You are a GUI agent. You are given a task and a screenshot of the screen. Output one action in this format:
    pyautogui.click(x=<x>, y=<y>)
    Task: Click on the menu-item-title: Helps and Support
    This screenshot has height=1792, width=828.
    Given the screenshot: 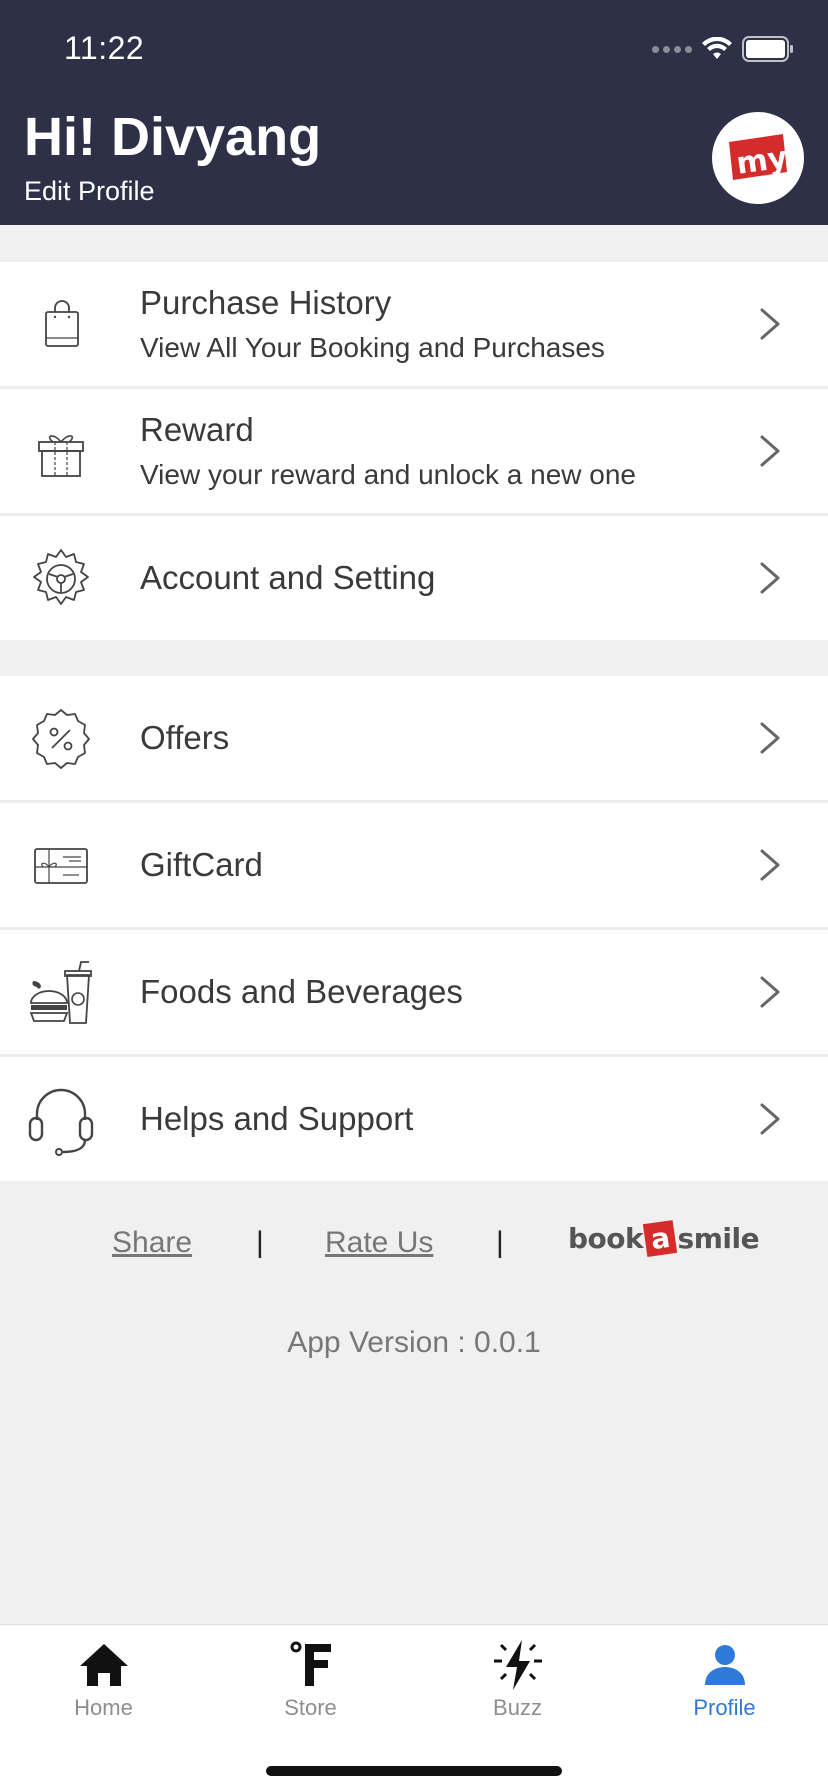 What is the action you would take?
    pyautogui.click(x=277, y=1118)
    